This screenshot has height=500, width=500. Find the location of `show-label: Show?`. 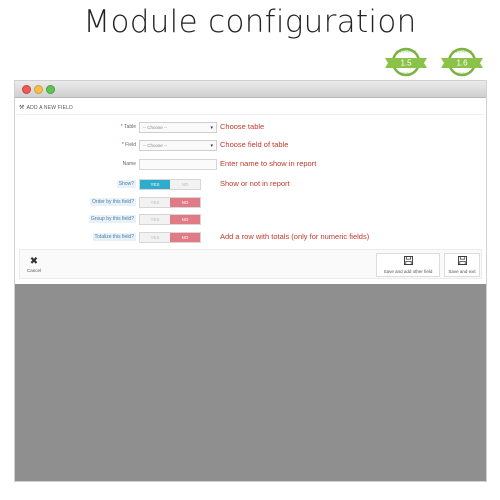

show-label: Show? is located at coordinates (126, 184).